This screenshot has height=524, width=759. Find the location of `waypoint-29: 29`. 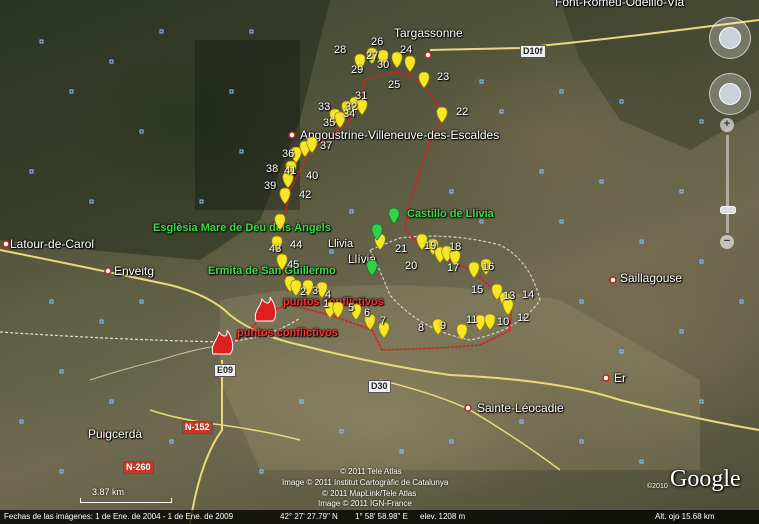

waypoint-29: 29 is located at coordinates (357, 70).